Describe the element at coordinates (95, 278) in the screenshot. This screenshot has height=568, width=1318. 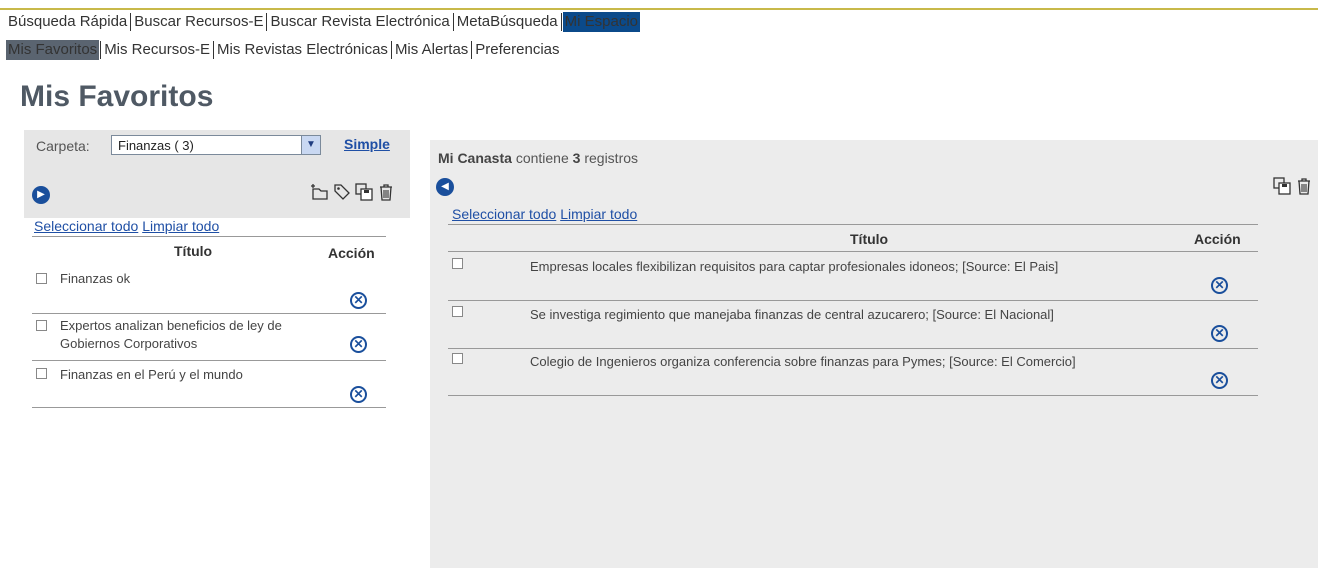
I see `favorite-title: Finanzas ok` at that location.